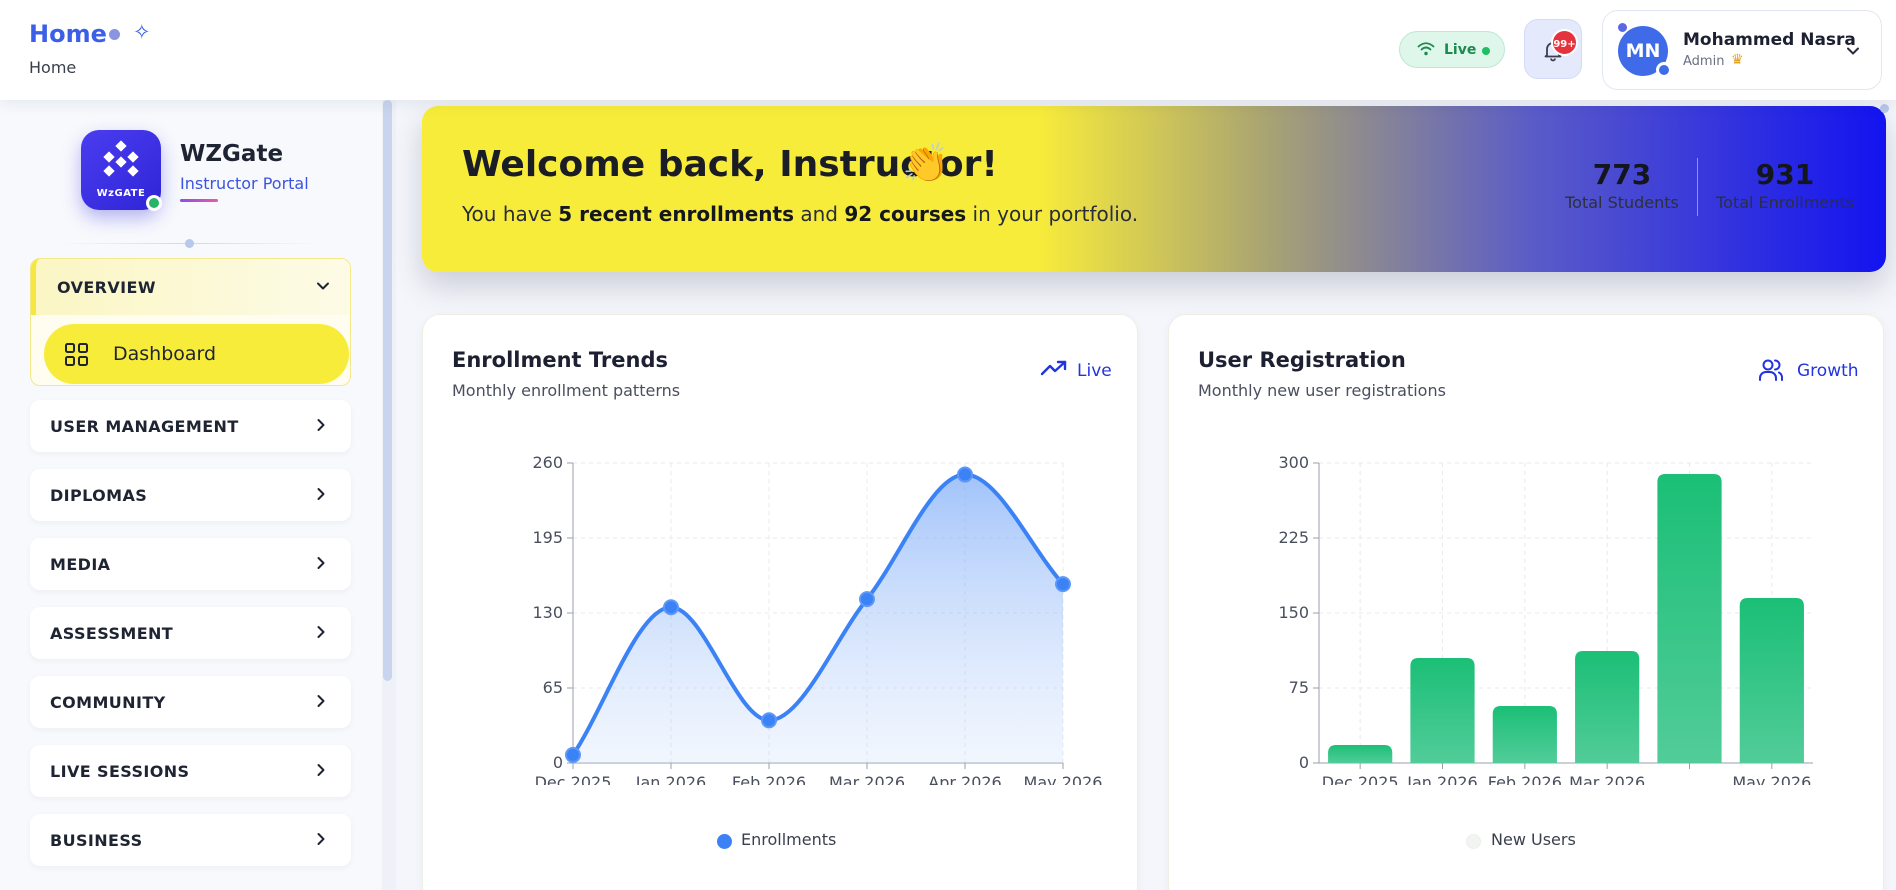  I want to click on user-name: Mohammed Nasra, so click(1769, 40).